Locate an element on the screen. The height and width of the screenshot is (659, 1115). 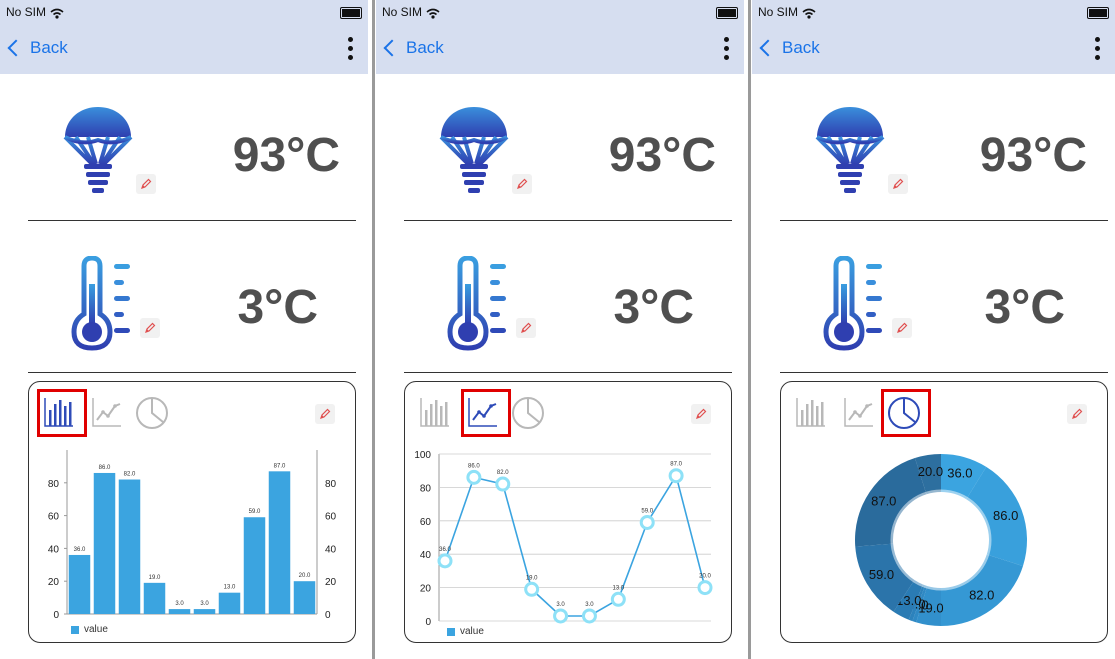
point-value-label: 87.0 is located at coordinates (676, 465).